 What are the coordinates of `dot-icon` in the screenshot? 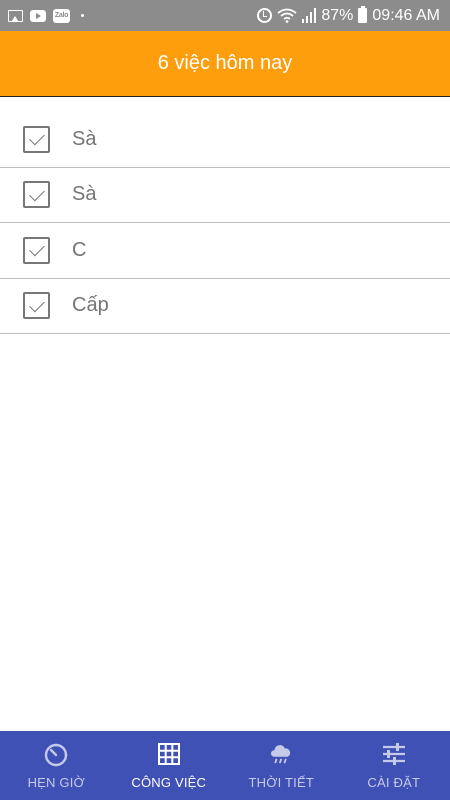 It's located at (82, 15).